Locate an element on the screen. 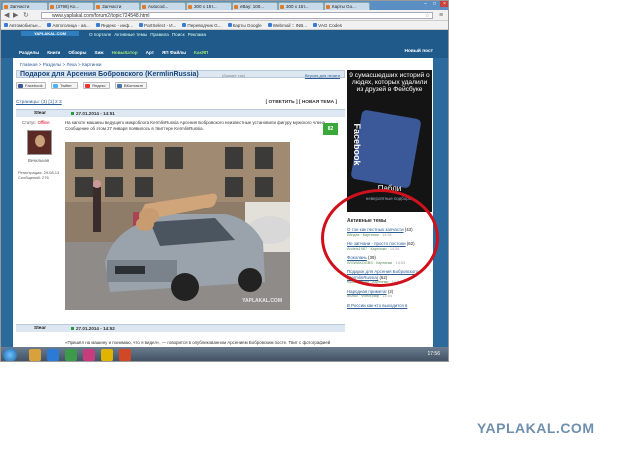 This screenshot has width=640, height=455. title-subtitle: (бывает так) is located at coordinates (233, 75).